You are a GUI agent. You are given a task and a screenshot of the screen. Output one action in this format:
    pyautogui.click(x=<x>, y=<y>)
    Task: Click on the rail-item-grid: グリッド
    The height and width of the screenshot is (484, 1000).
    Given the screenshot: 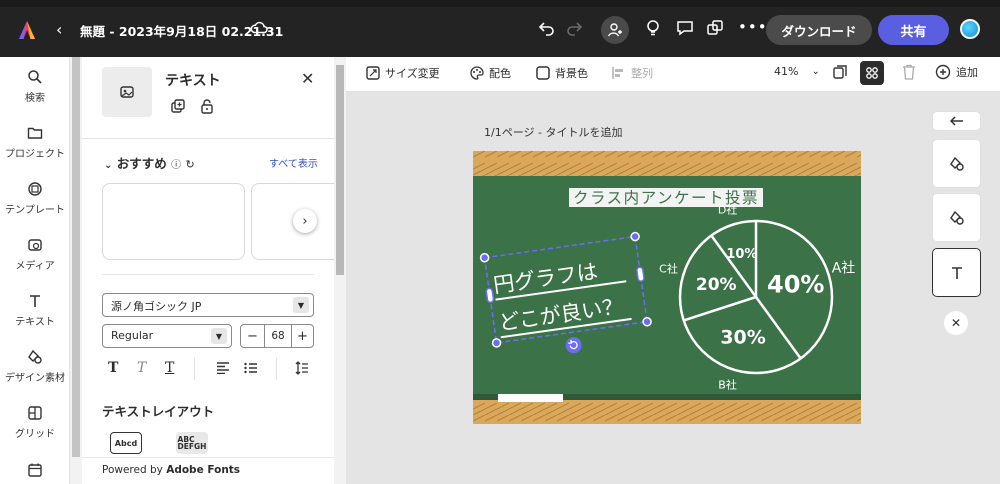 What is the action you would take?
    pyautogui.click(x=35, y=422)
    